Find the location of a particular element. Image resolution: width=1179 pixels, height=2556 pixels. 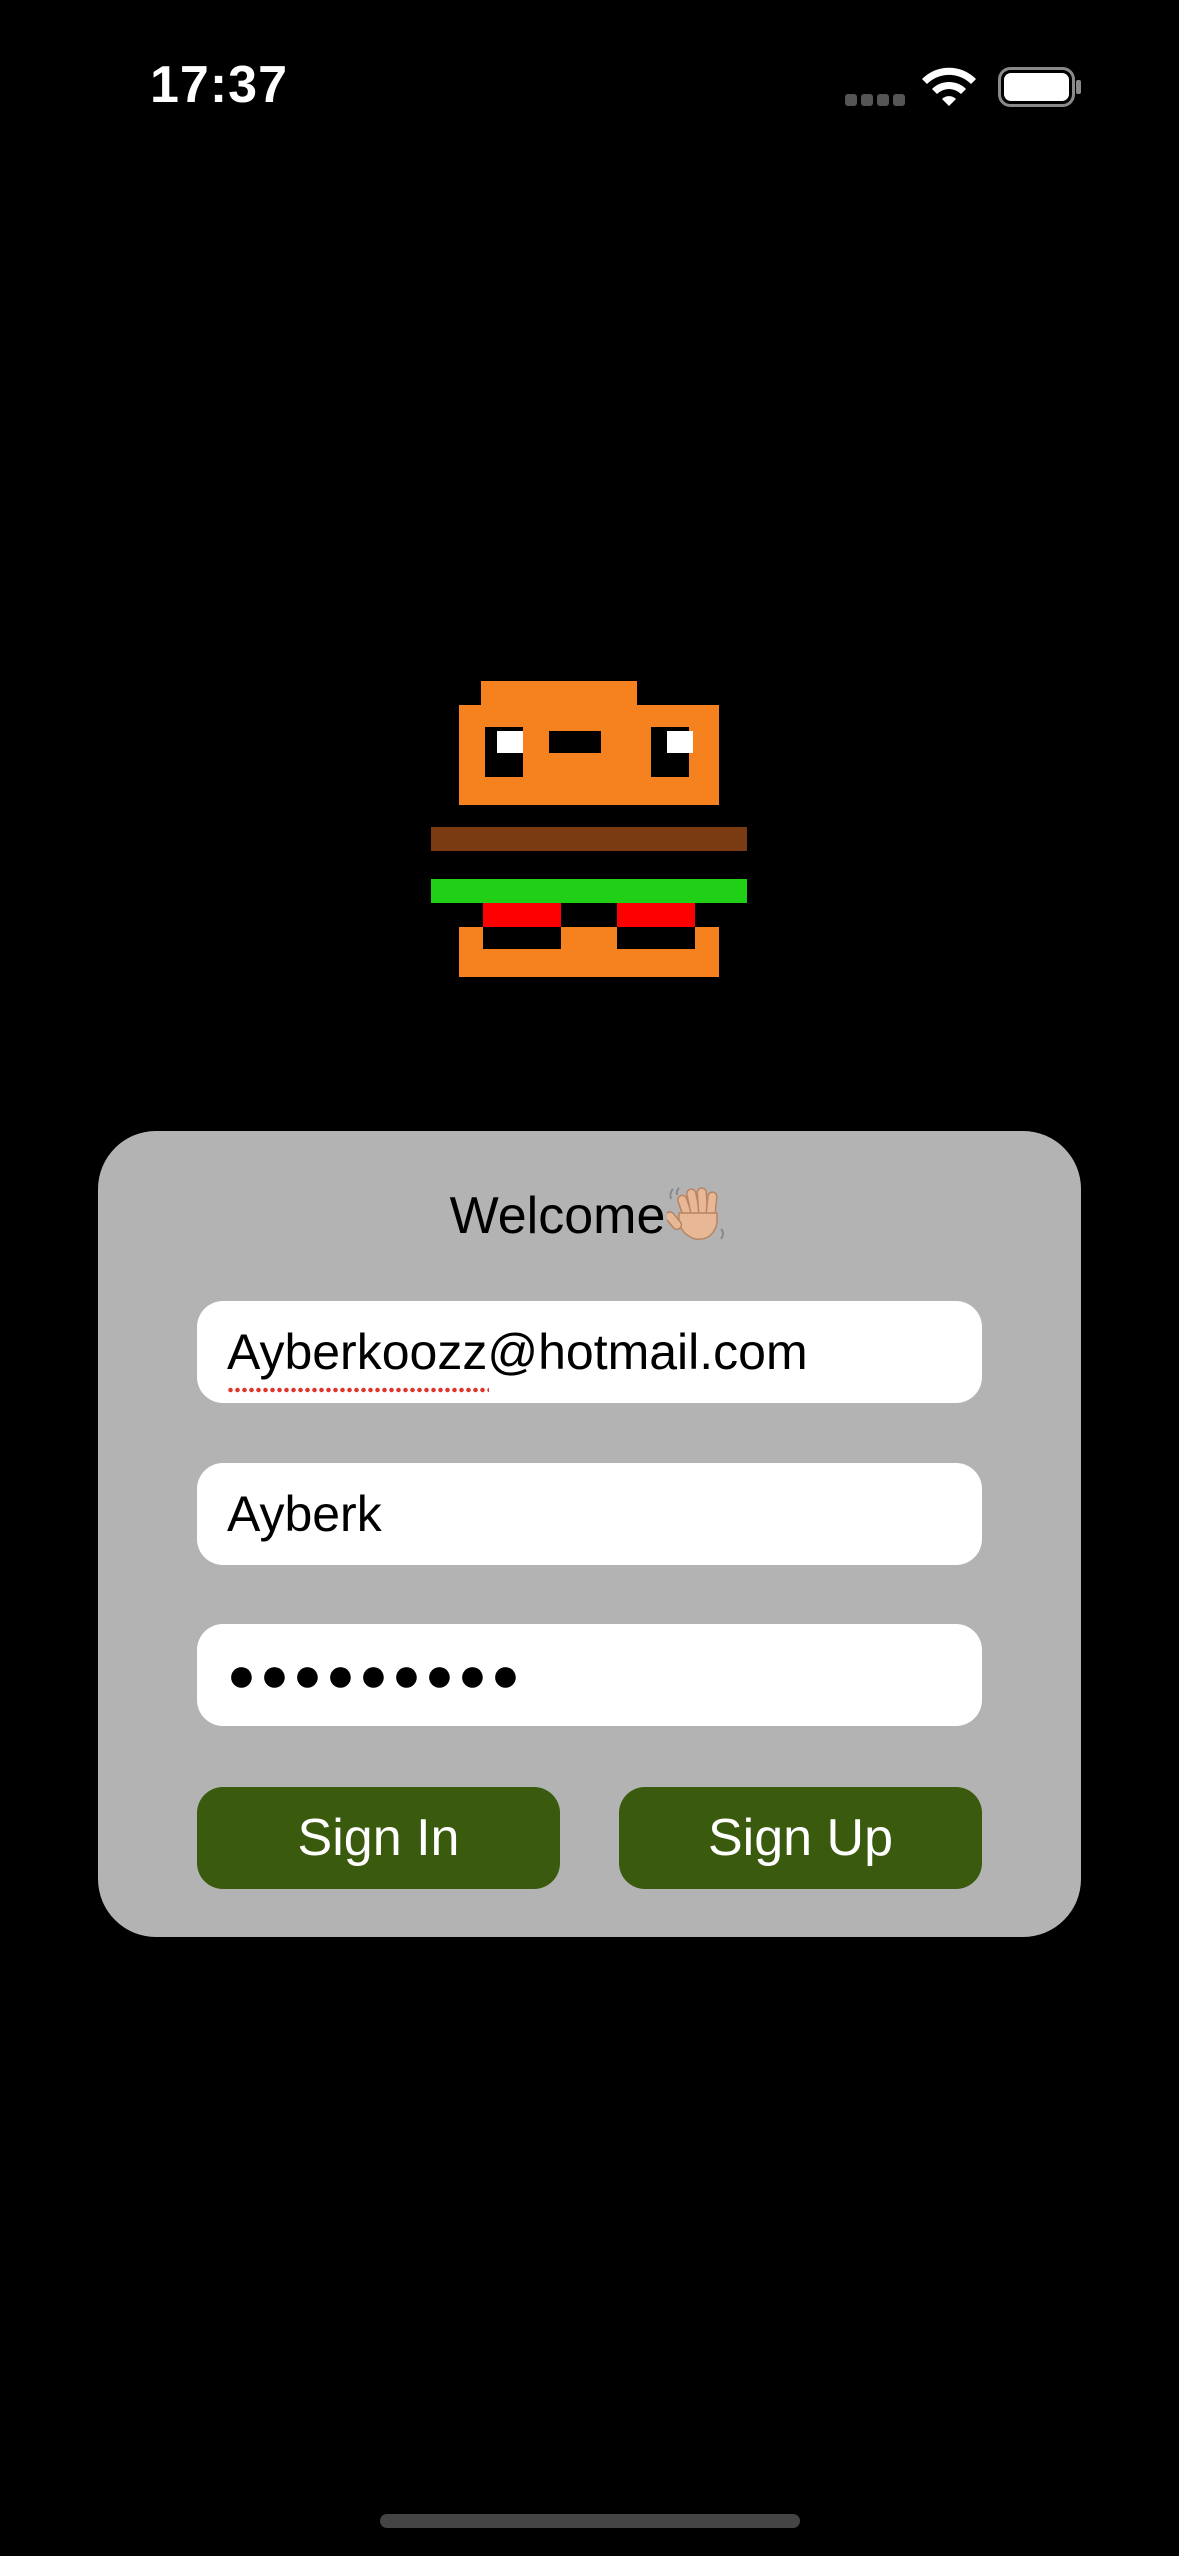

email-value: Ayberkoozz@hotmail.com is located at coordinates (517, 1358).